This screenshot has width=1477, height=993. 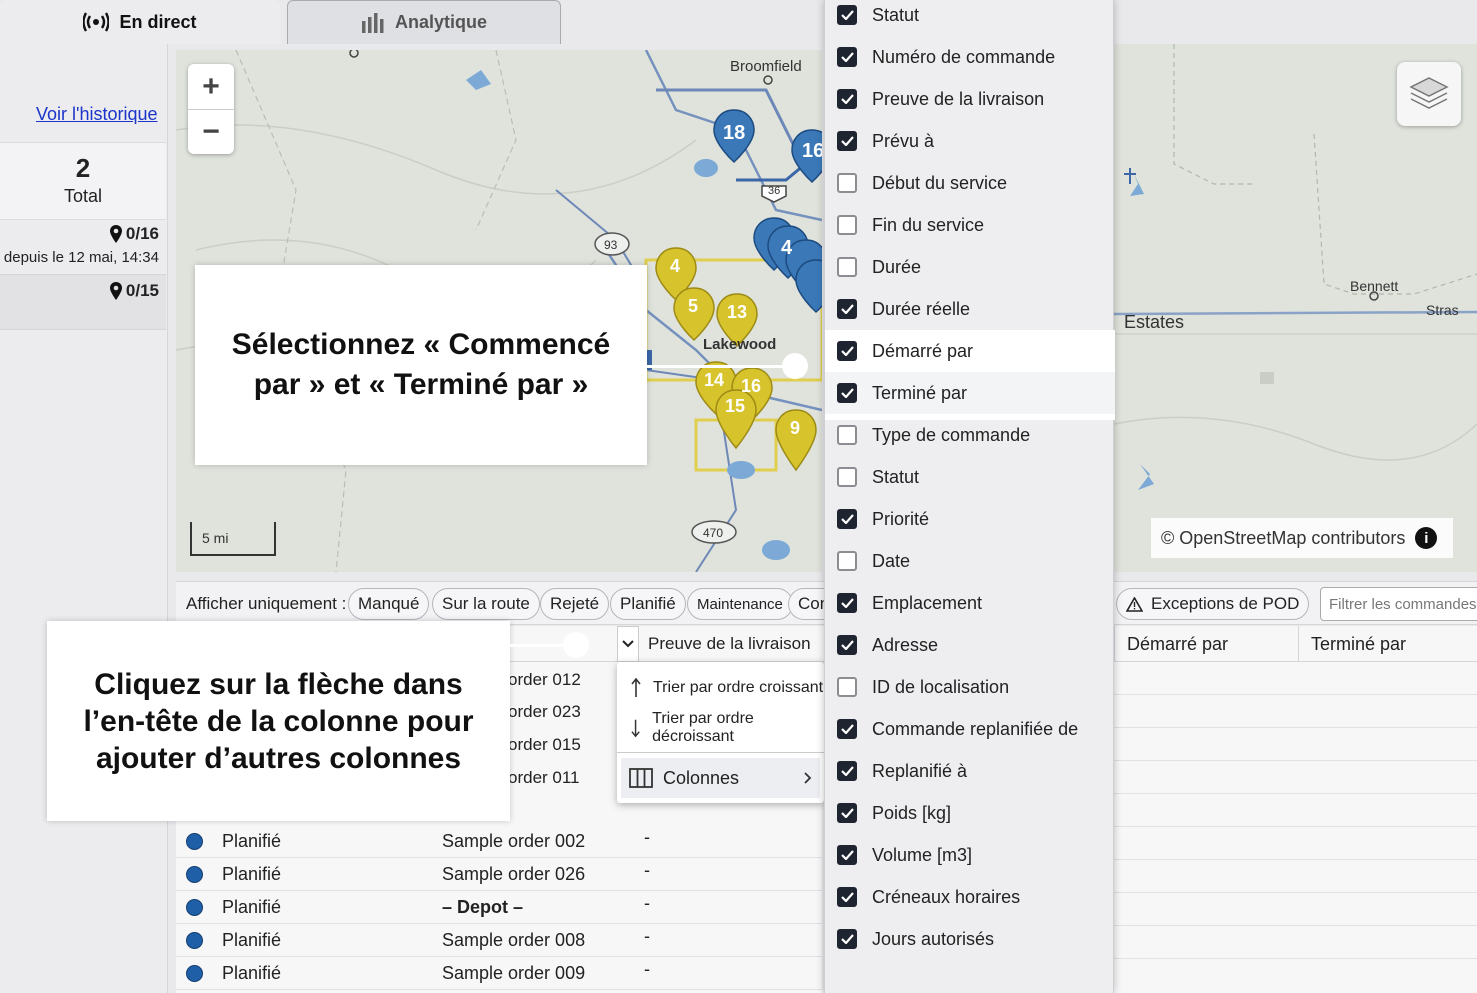 I want to click on table-row: Planifié Sample order 002 -, so click(x=499, y=841).